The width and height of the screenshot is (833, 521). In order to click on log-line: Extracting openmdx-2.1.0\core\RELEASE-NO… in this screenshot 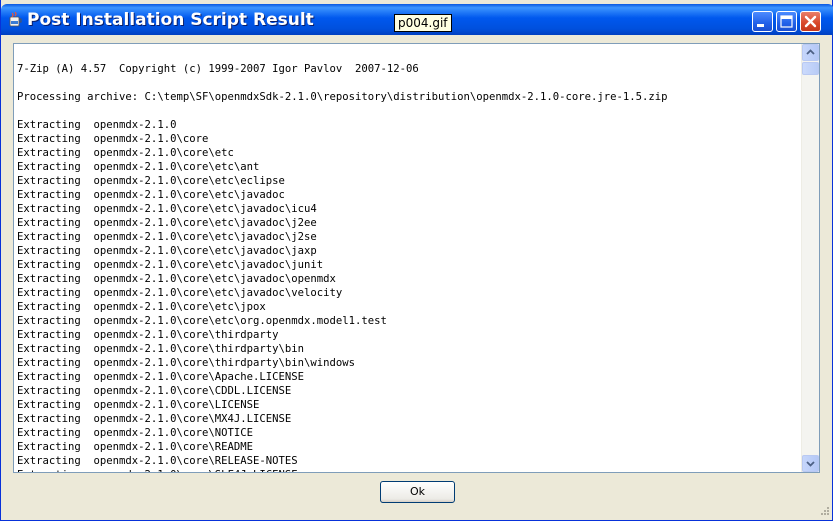, I will do `click(157, 461)`.